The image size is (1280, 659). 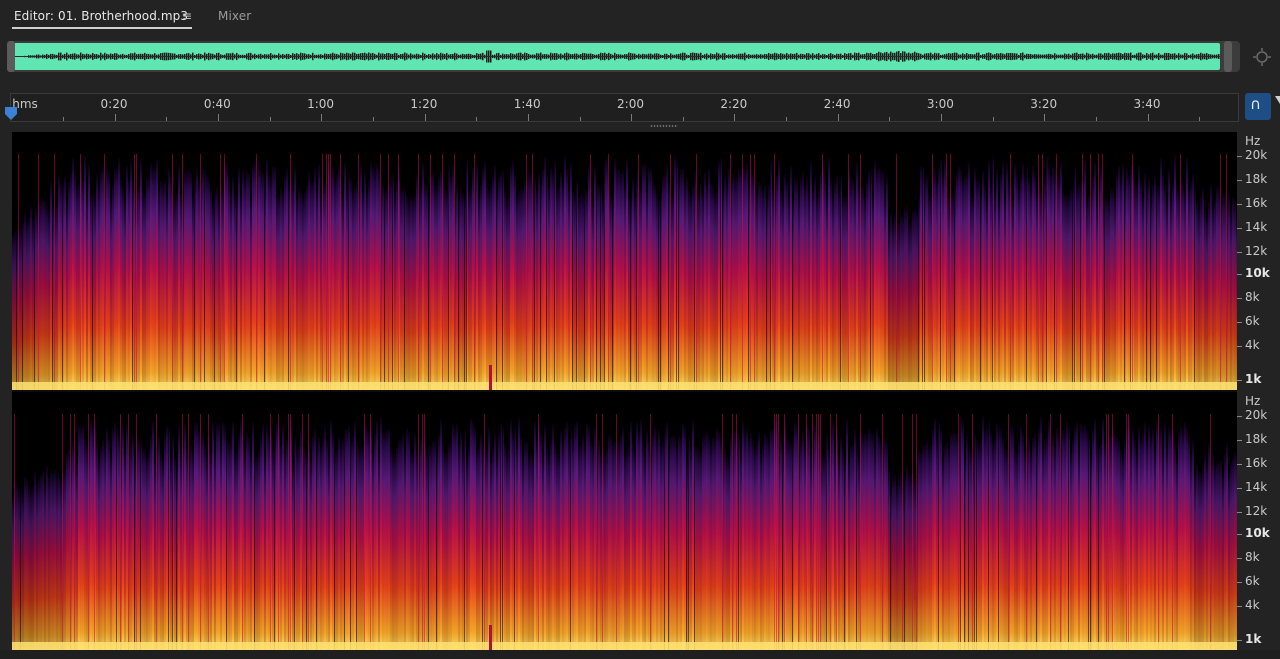 What do you see at coordinates (527, 104) in the screenshot?
I see `ruler-tick-label: 1:40` at bounding box center [527, 104].